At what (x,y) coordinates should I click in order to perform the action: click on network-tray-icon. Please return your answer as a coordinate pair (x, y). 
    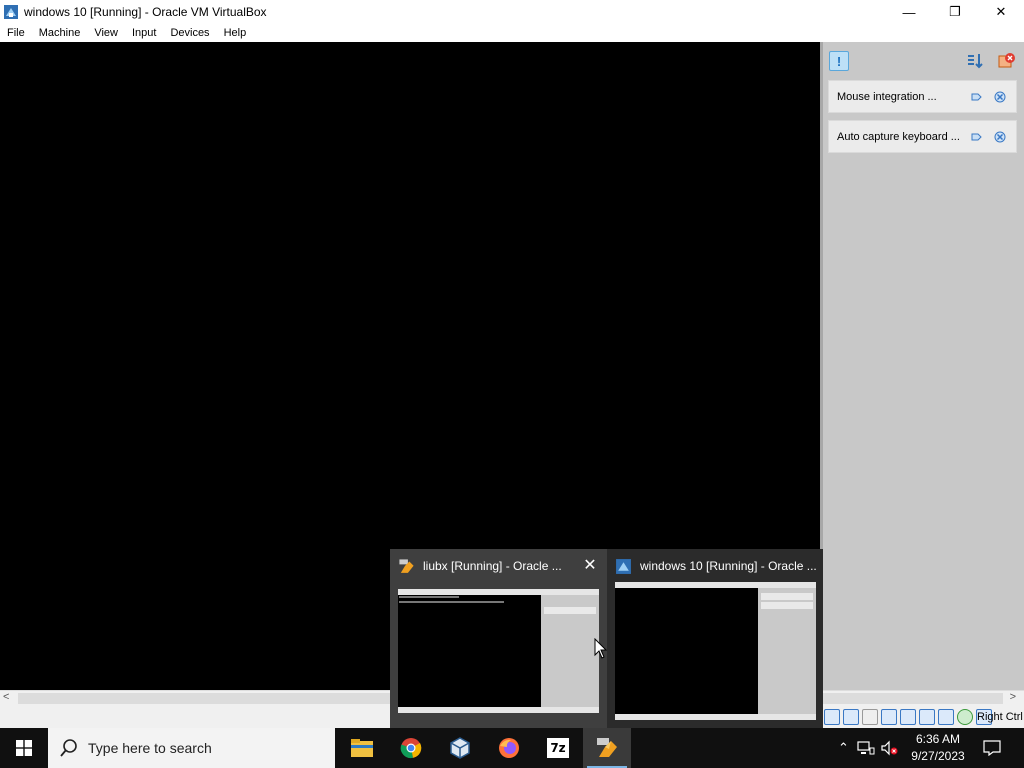
    Looking at the image, I should click on (866, 748).